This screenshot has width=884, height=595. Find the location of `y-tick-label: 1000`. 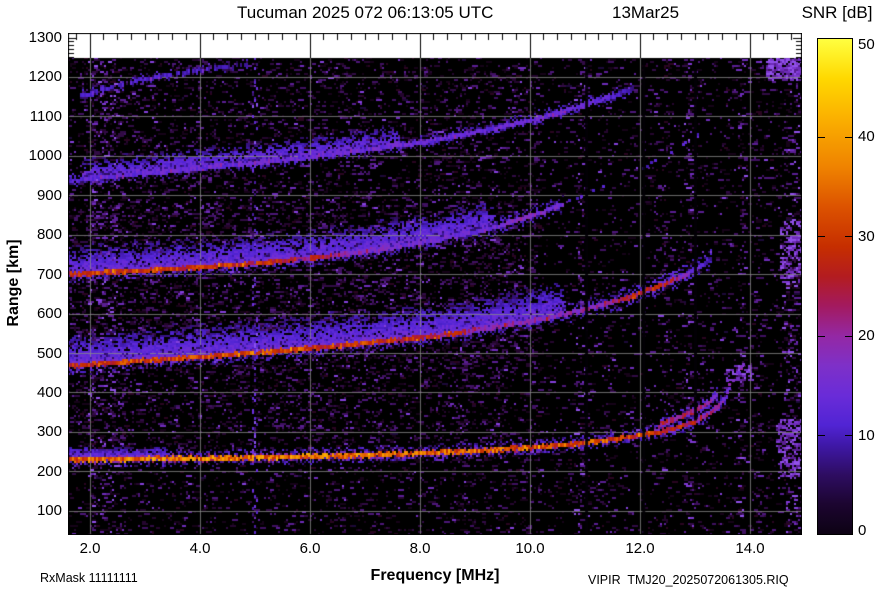

y-tick-label: 1000 is located at coordinates (45, 156).